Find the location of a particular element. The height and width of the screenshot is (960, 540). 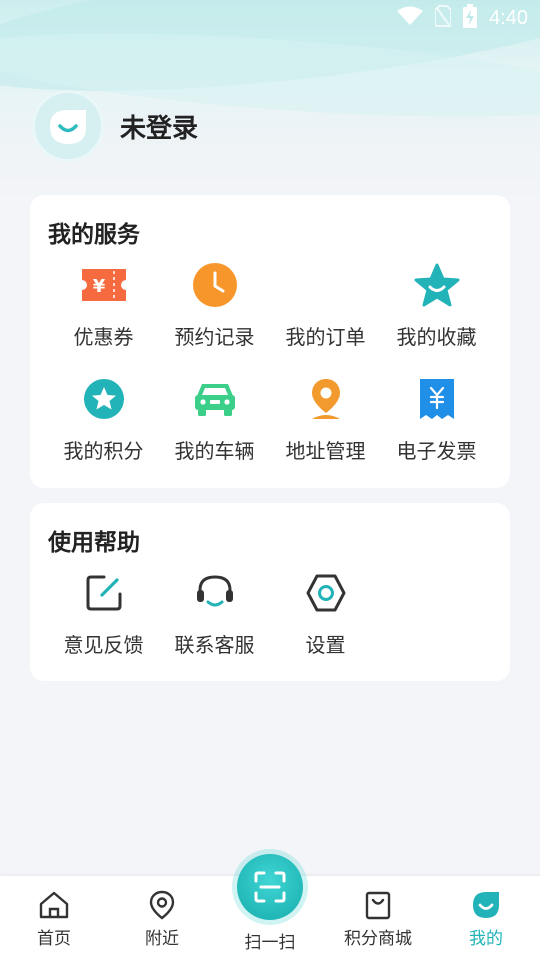

clock-icon is located at coordinates (215, 285).